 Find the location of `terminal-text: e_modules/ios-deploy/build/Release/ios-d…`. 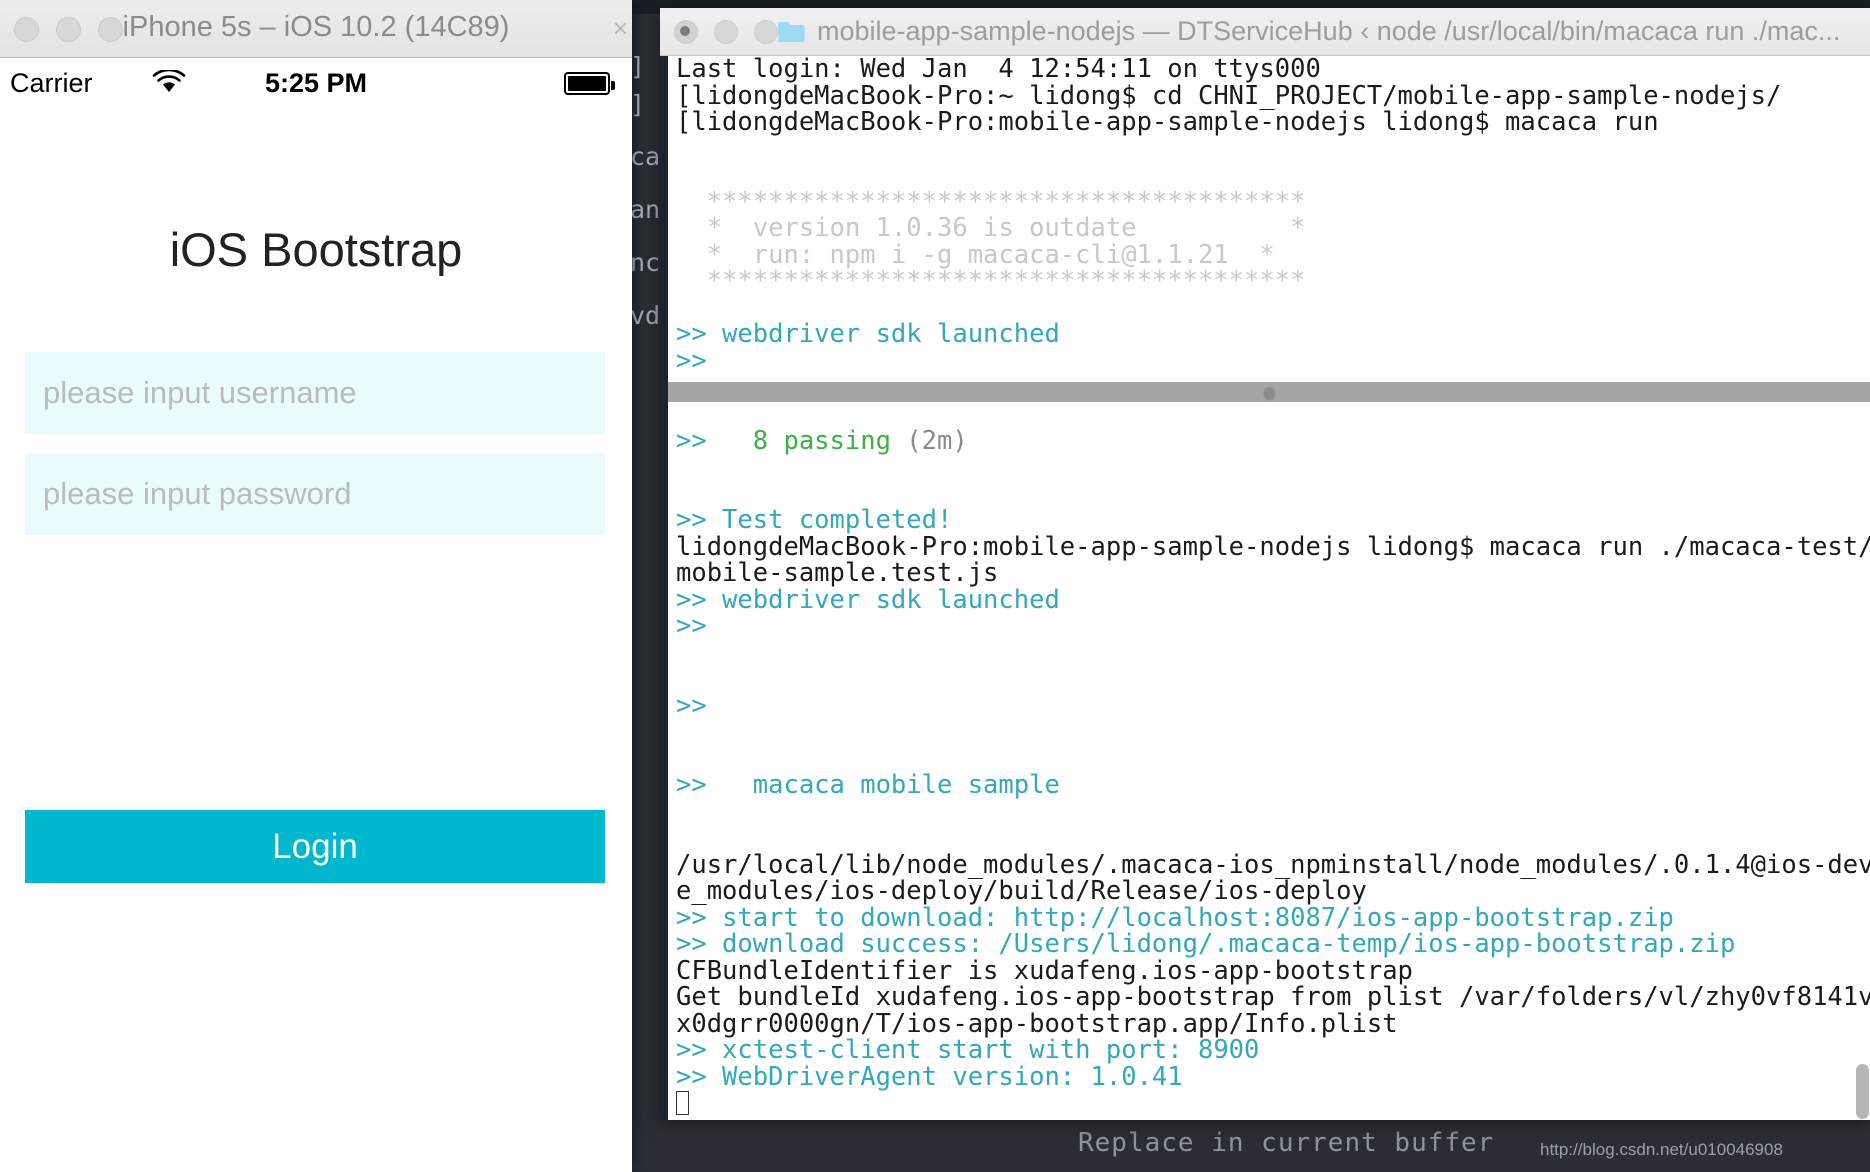

terminal-text: e_modules/ios-deploy/build/Release/ios-d… is located at coordinates (1021, 891).